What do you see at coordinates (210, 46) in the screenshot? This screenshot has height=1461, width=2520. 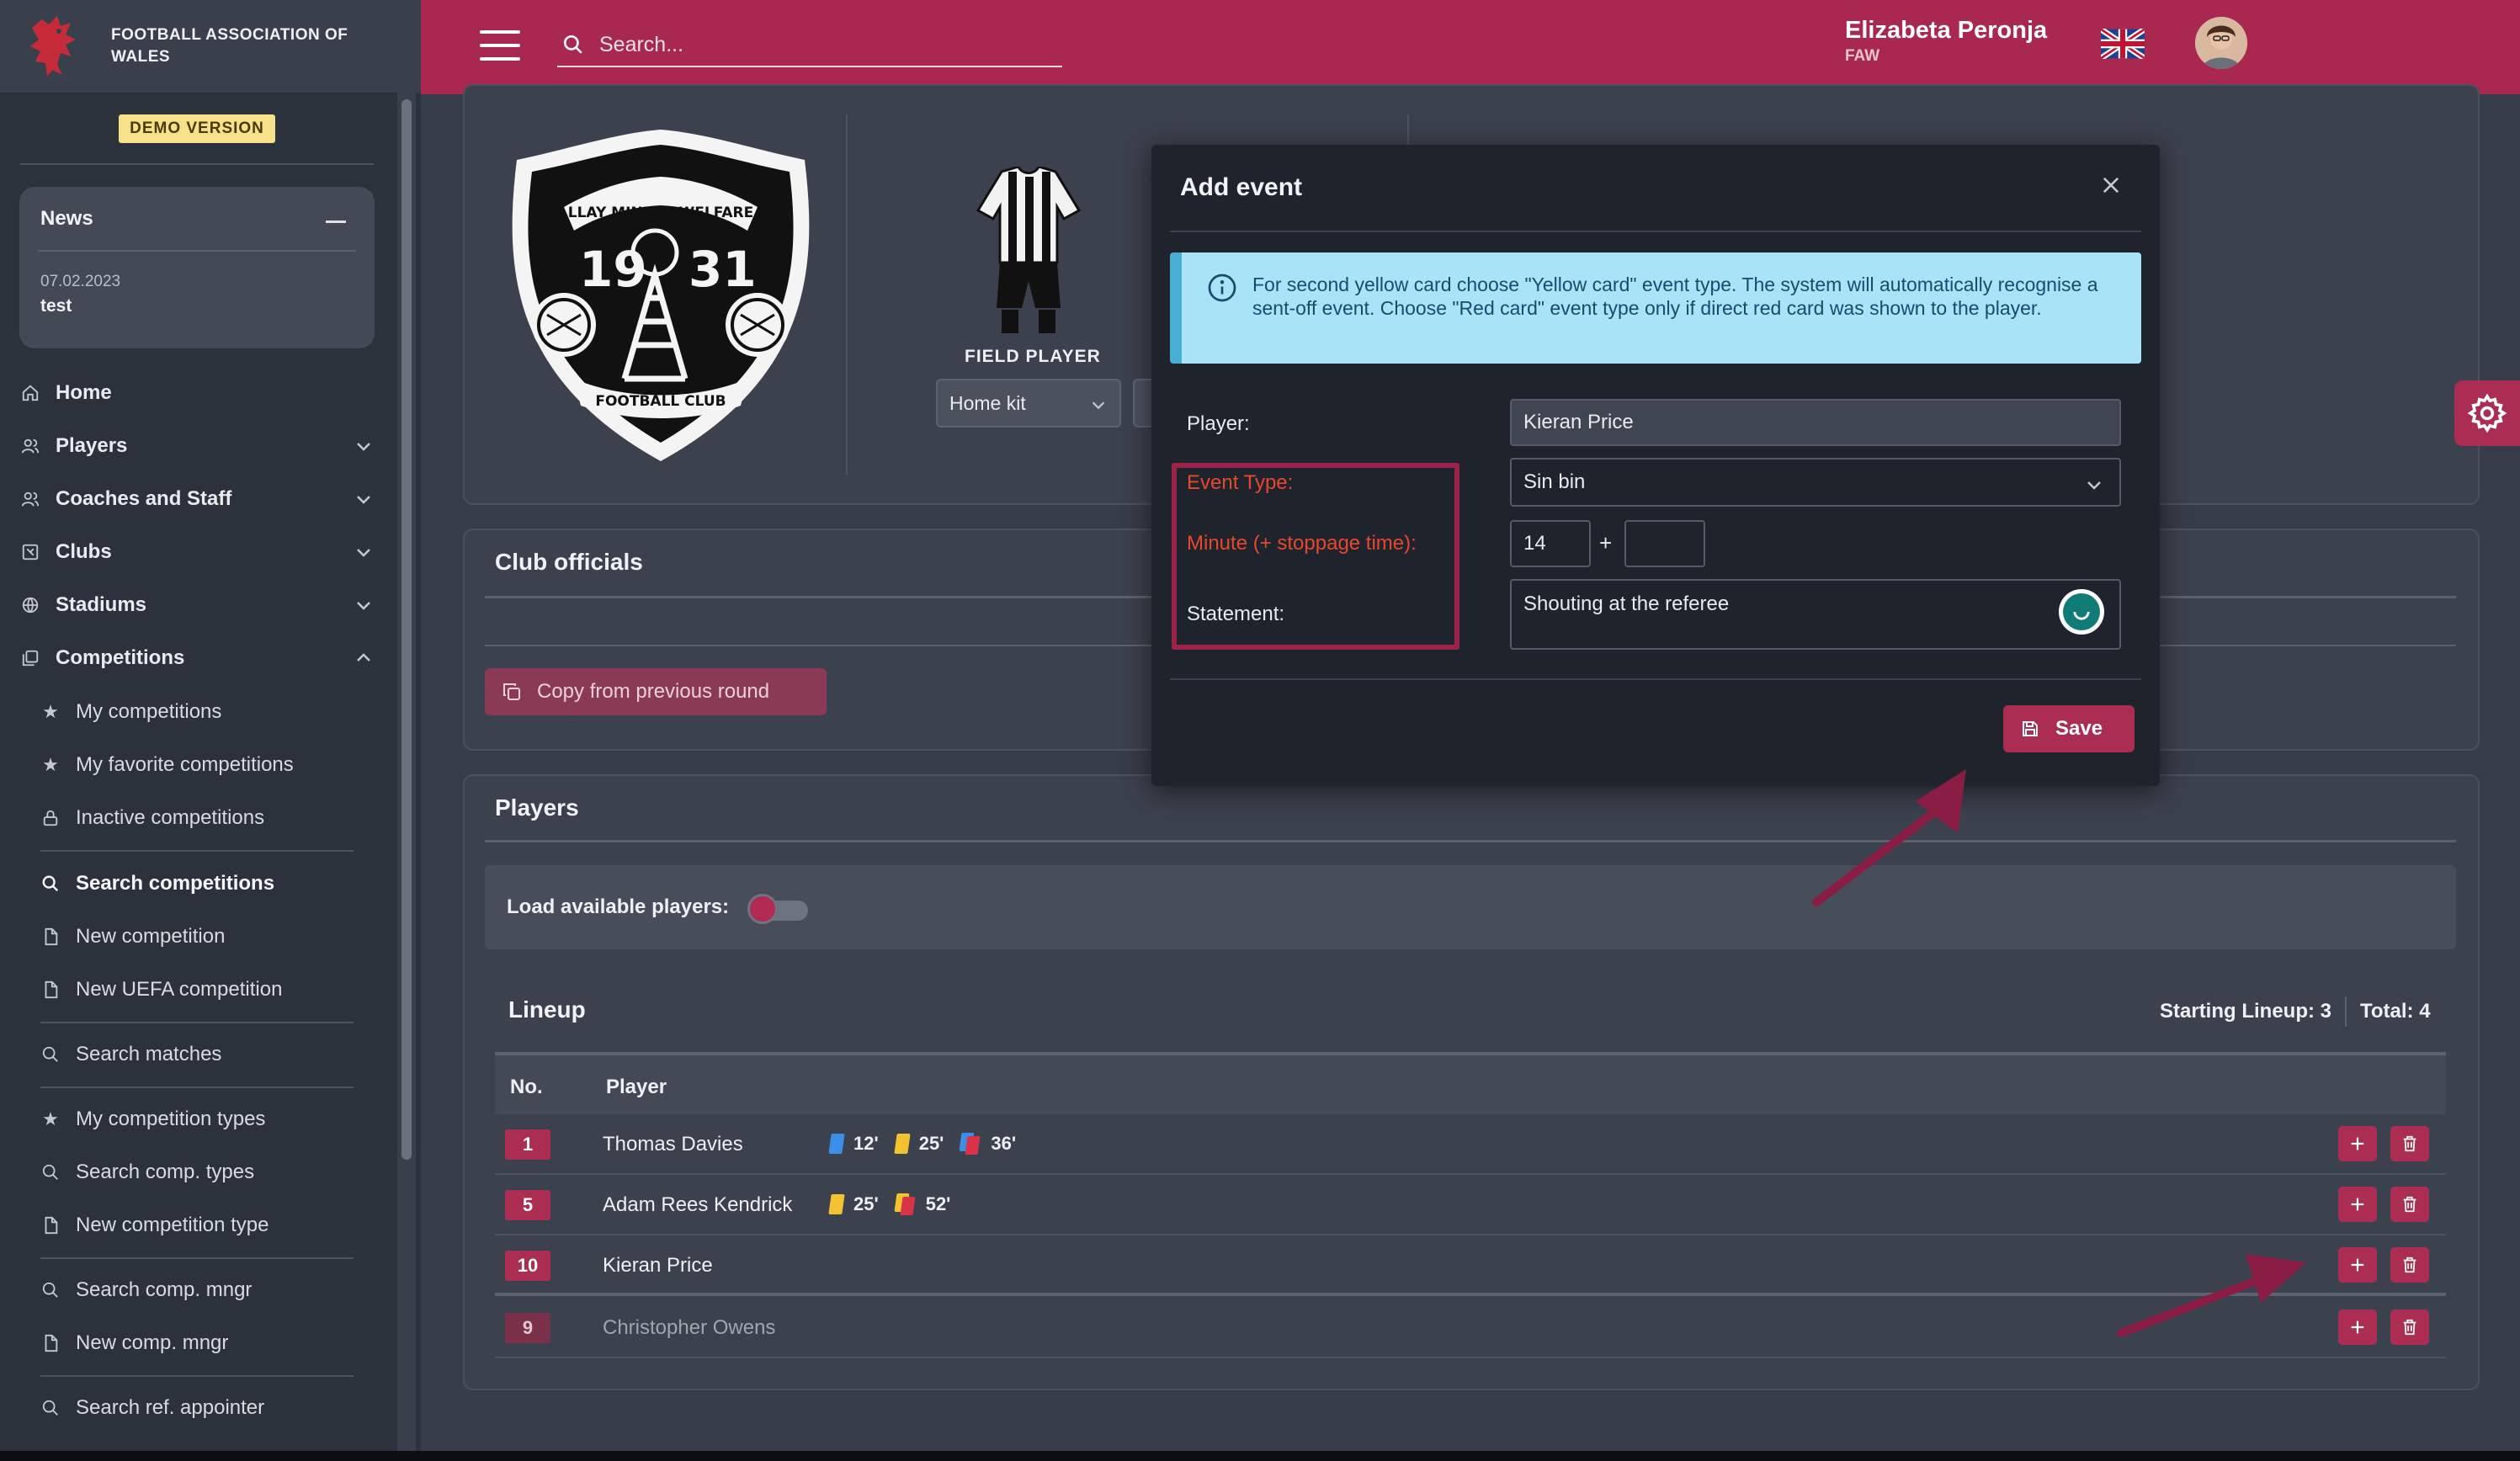 I see `brand-header: FOOTBALL ASSOCIATION OF WALES` at bounding box center [210, 46].